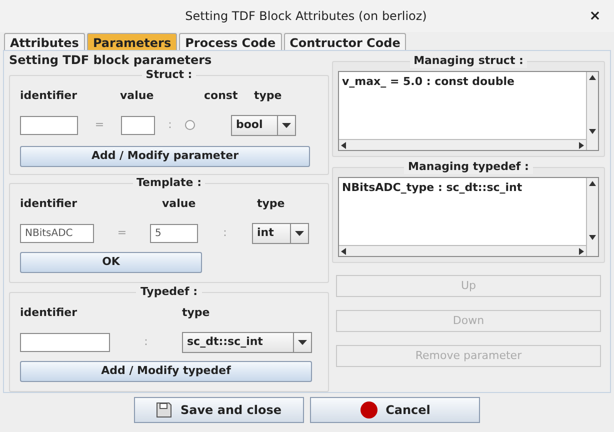 This screenshot has height=432, width=614. What do you see at coordinates (395, 410) in the screenshot?
I see `cancel-button: Cancel` at bounding box center [395, 410].